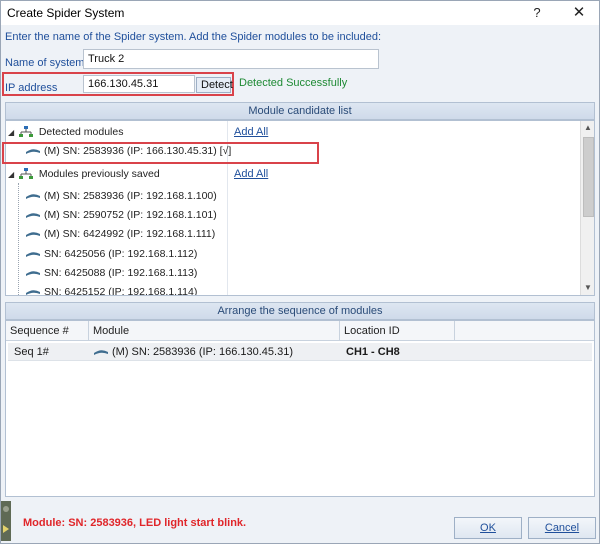 This screenshot has height=544, width=600. I want to click on name-of-system-input, so click(231, 59).